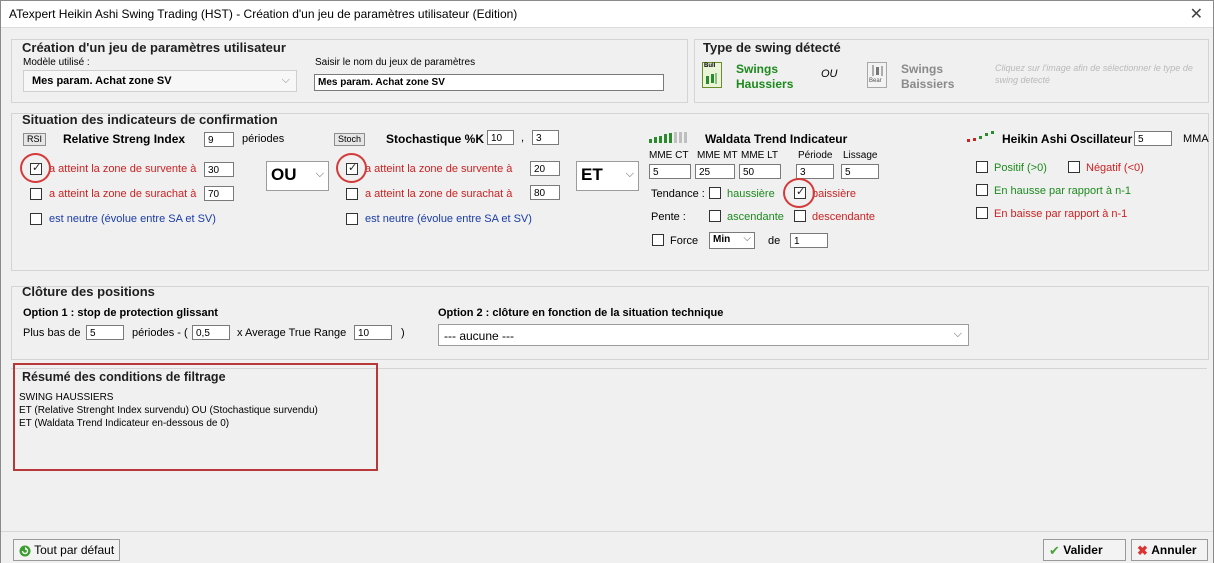 This screenshot has width=1214, height=563. What do you see at coordinates (749, 77) in the screenshot?
I see `bull-swing-button: Bull Swings Haussiers` at bounding box center [749, 77].